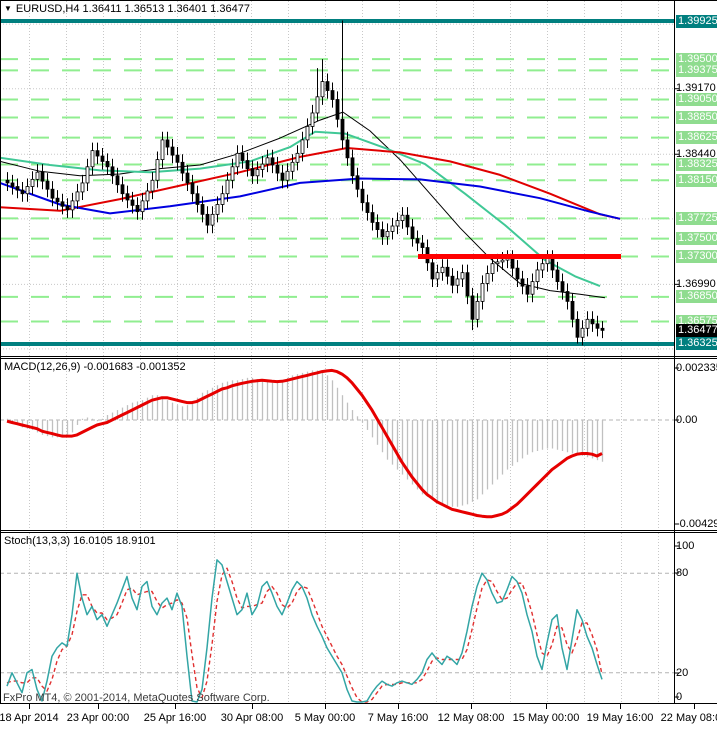 This screenshot has height=729, width=717. Describe the element at coordinates (696, 117) in the screenshot. I see `price-label-1.38850: 1.38850` at that location.